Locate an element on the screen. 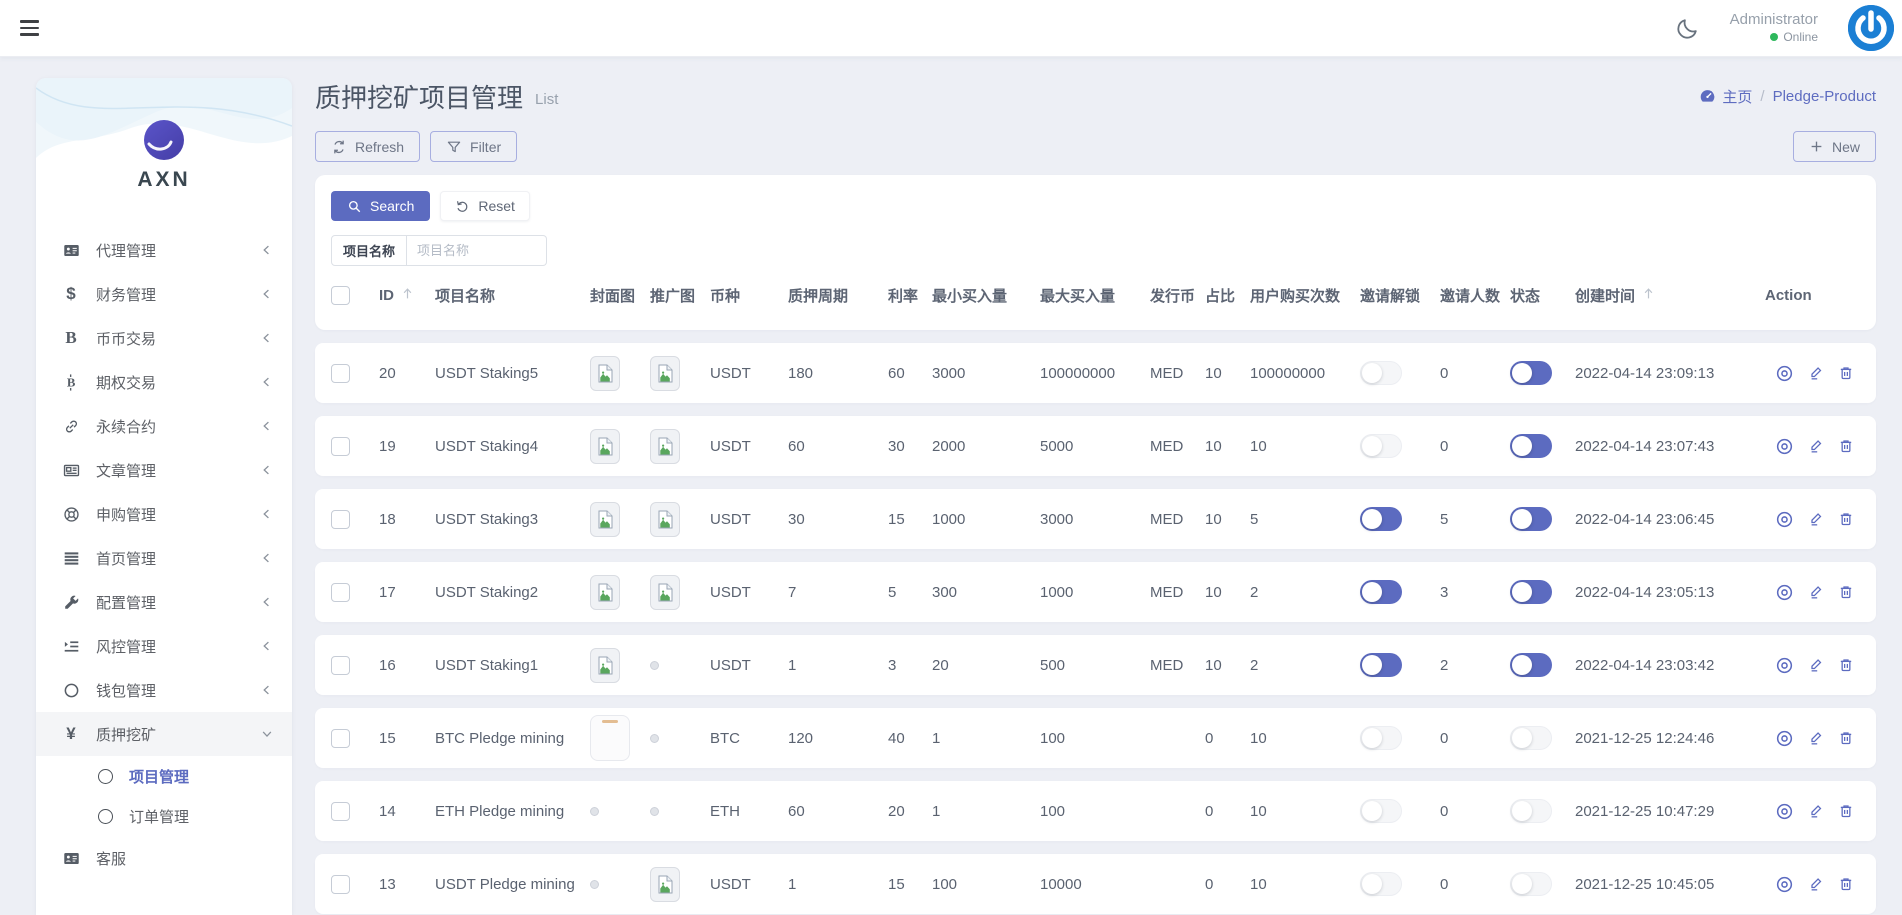 This screenshot has width=1902, height=915. sidebar-item-币币交易: B 币币交易 is located at coordinates (164, 338).